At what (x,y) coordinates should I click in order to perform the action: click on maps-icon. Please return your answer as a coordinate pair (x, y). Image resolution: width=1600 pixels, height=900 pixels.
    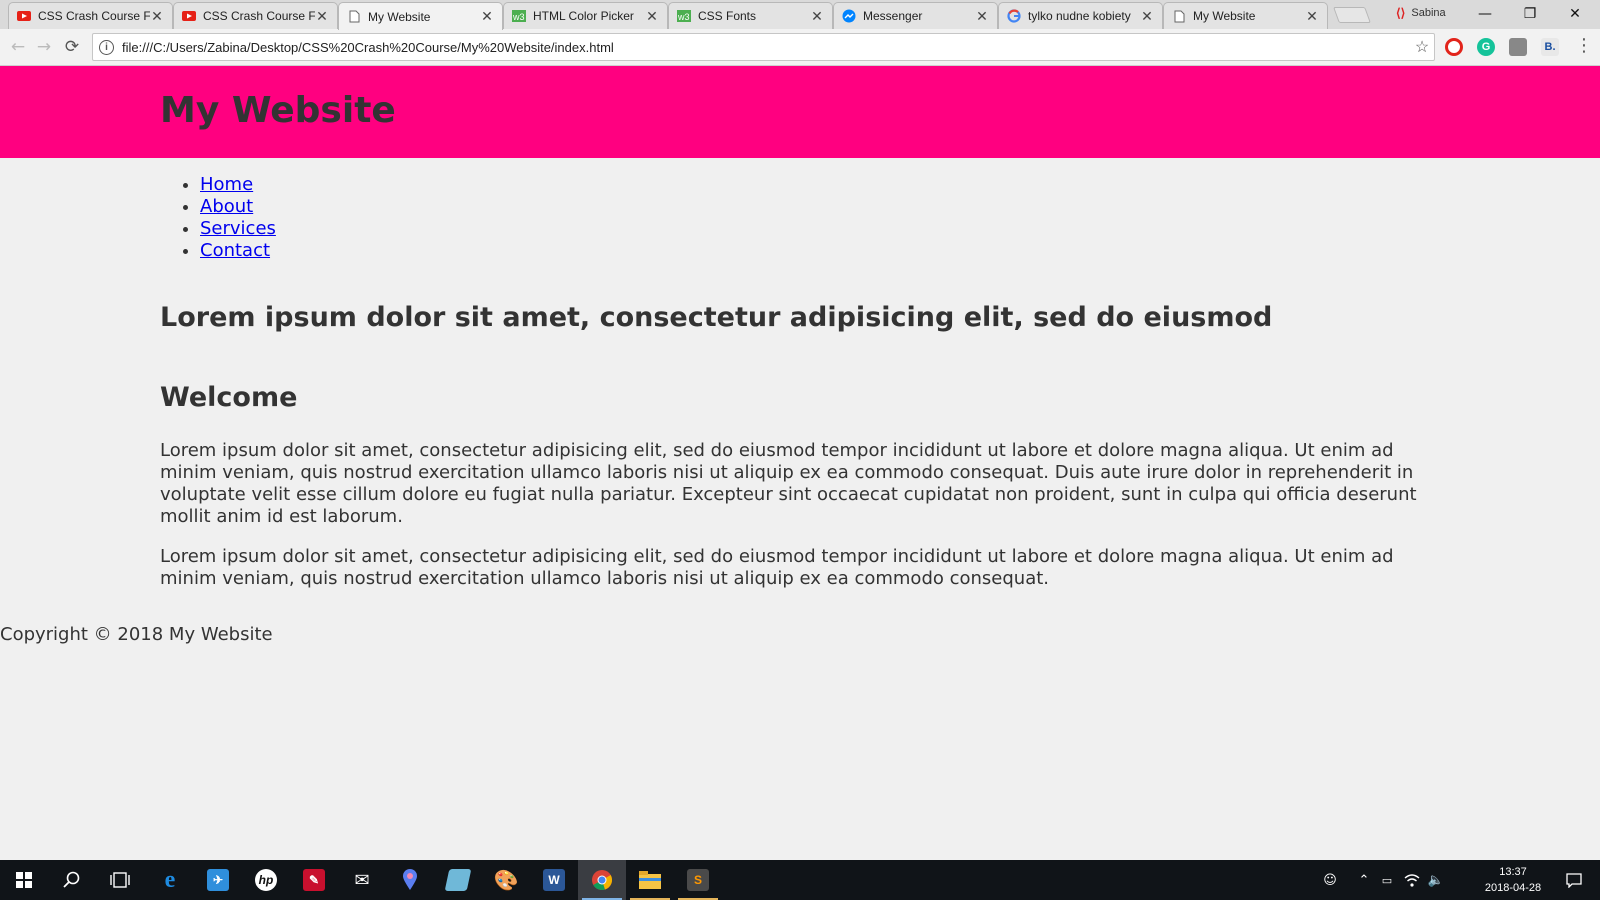
    Looking at the image, I should click on (410, 880).